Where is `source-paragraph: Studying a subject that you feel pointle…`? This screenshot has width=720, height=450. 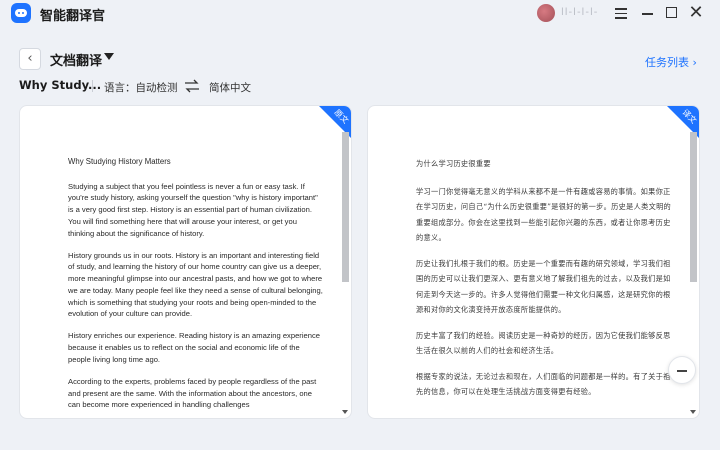 source-paragraph: Studying a subject that you feel pointle… is located at coordinates (193, 209).